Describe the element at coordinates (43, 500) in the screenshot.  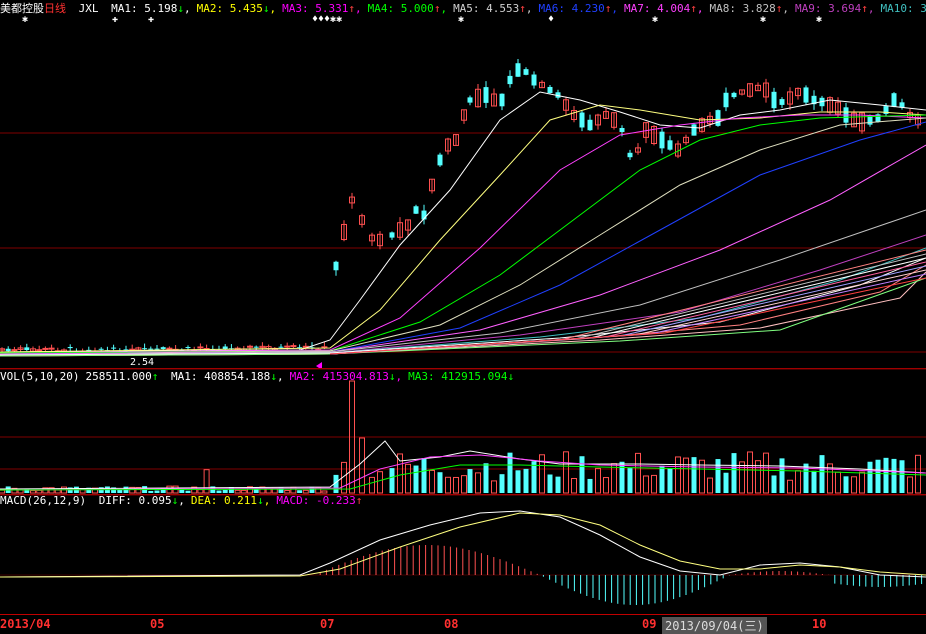
I see `macd-label: MACD(26,12,9)` at that location.